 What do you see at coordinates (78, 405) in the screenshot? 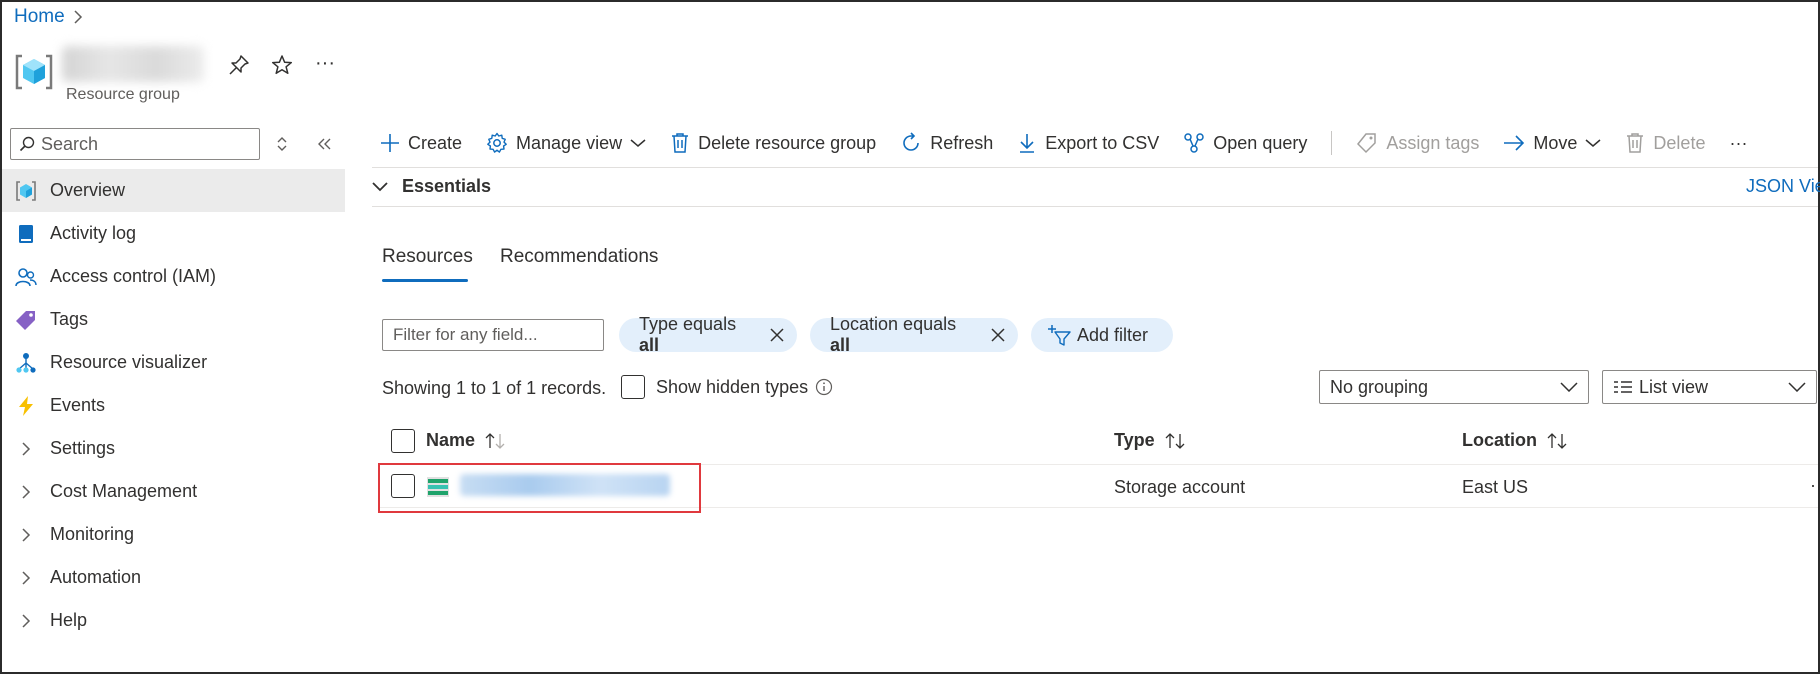
I see `sidebar-item-label: Events` at bounding box center [78, 405].